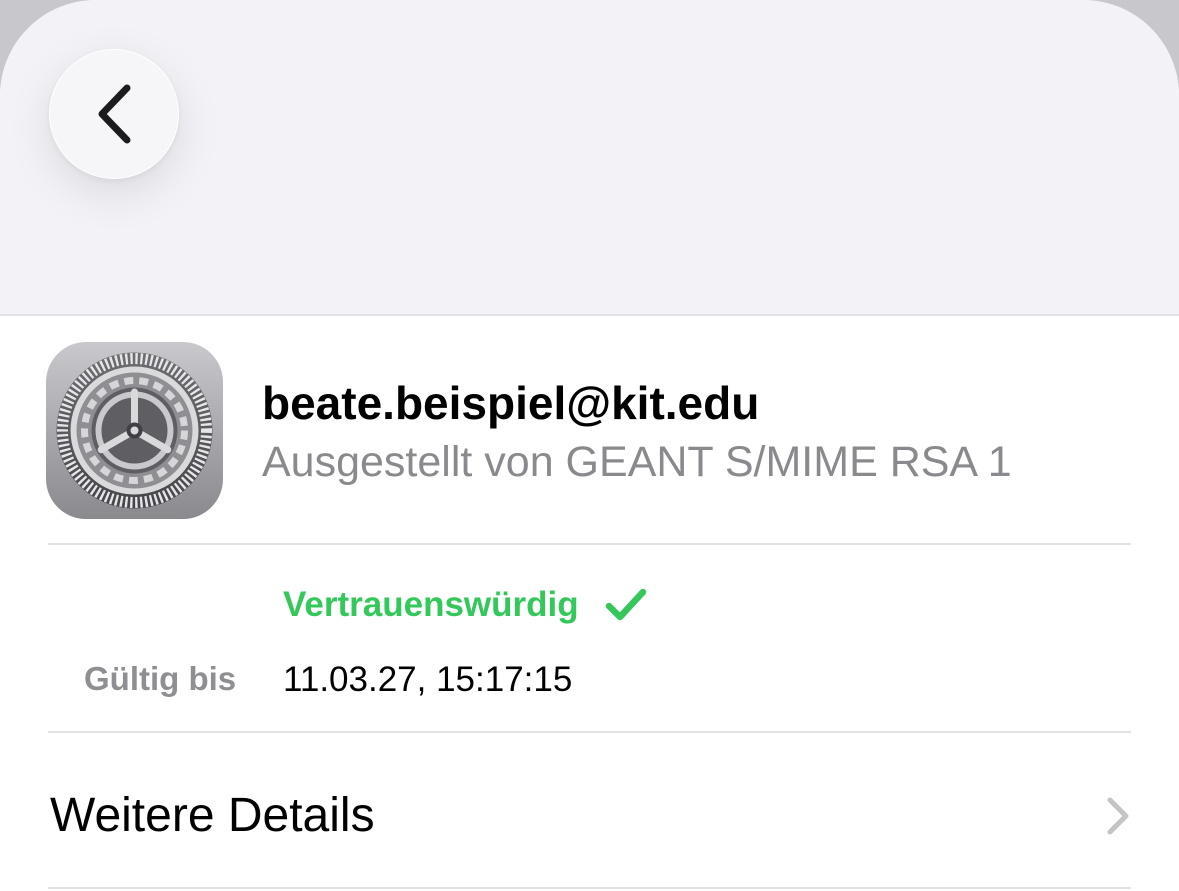 The image size is (1179, 891). What do you see at coordinates (1118, 816) in the screenshot?
I see `chevron-right-icon` at bounding box center [1118, 816].